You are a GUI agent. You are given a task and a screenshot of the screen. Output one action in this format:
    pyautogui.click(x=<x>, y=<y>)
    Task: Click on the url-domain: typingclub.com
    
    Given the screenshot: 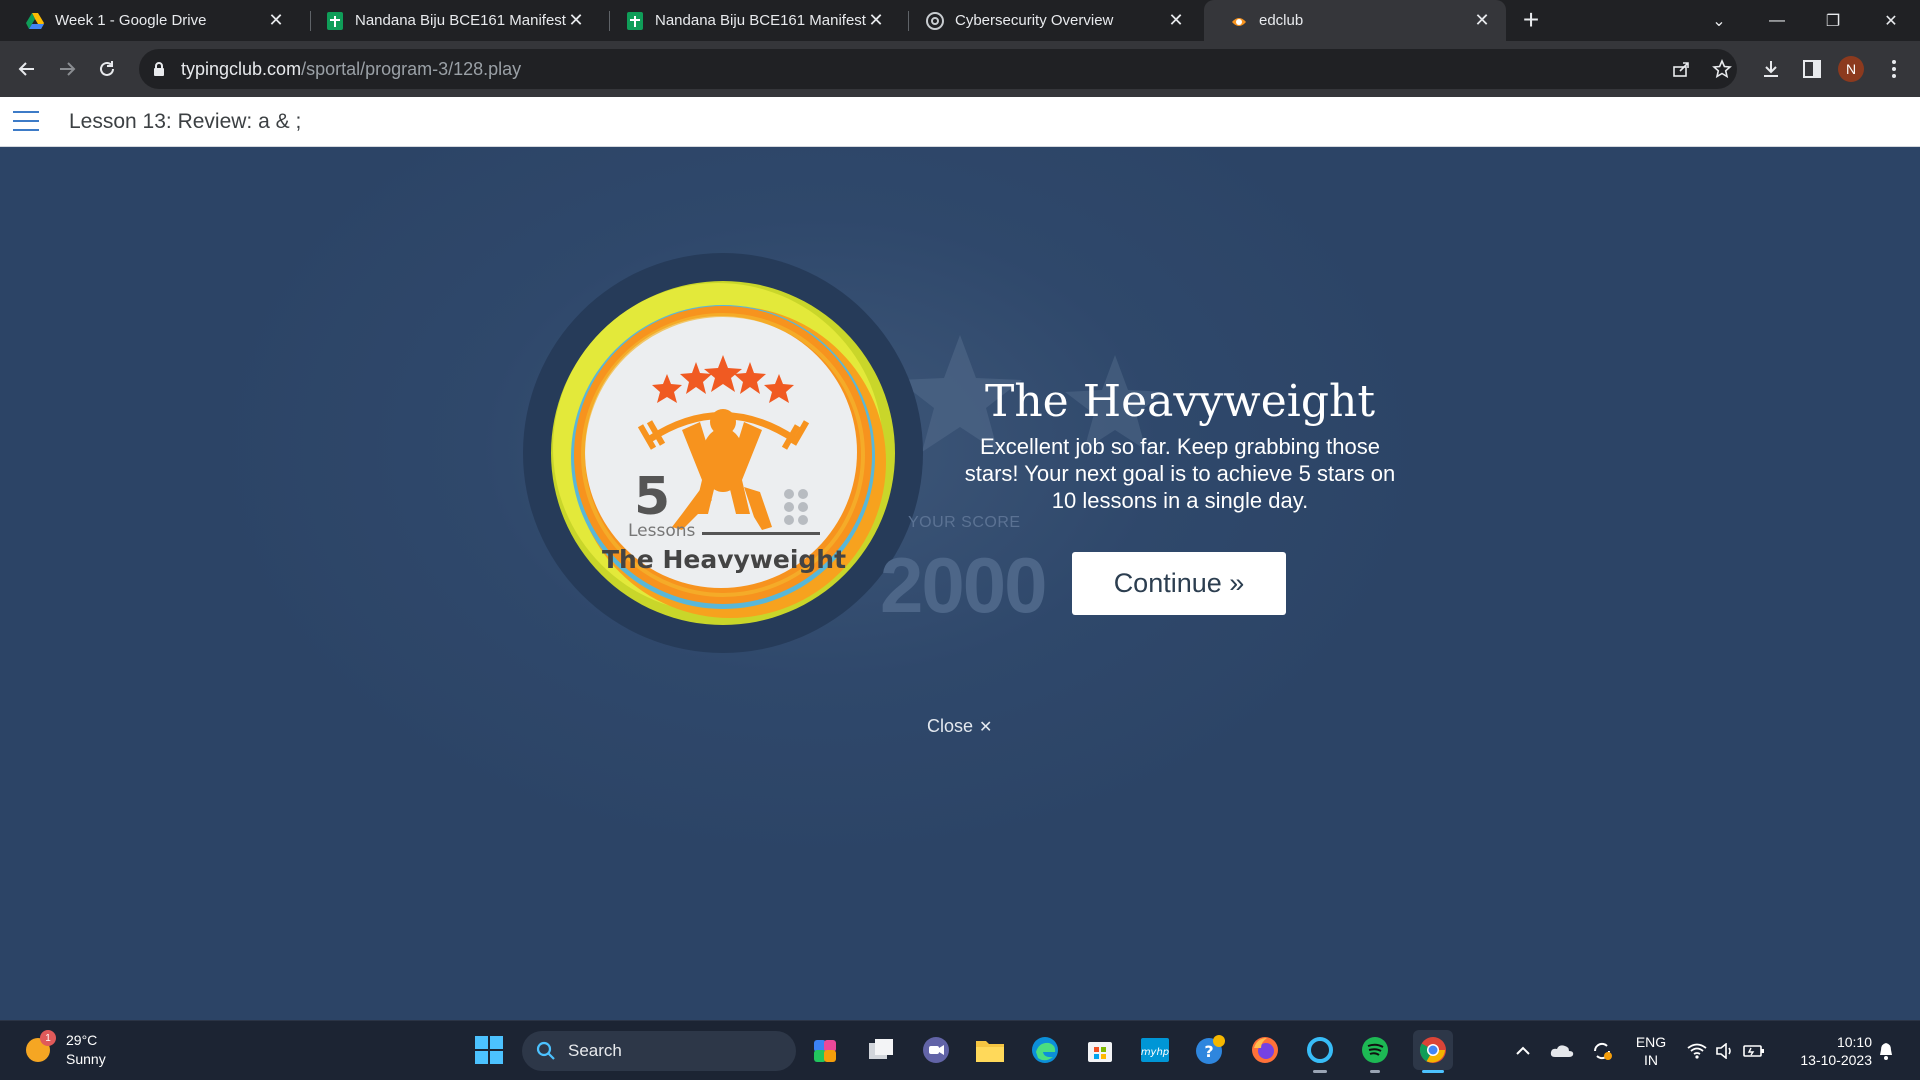 What is the action you would take?
    pyautogui.click(x=241, y=68)
    